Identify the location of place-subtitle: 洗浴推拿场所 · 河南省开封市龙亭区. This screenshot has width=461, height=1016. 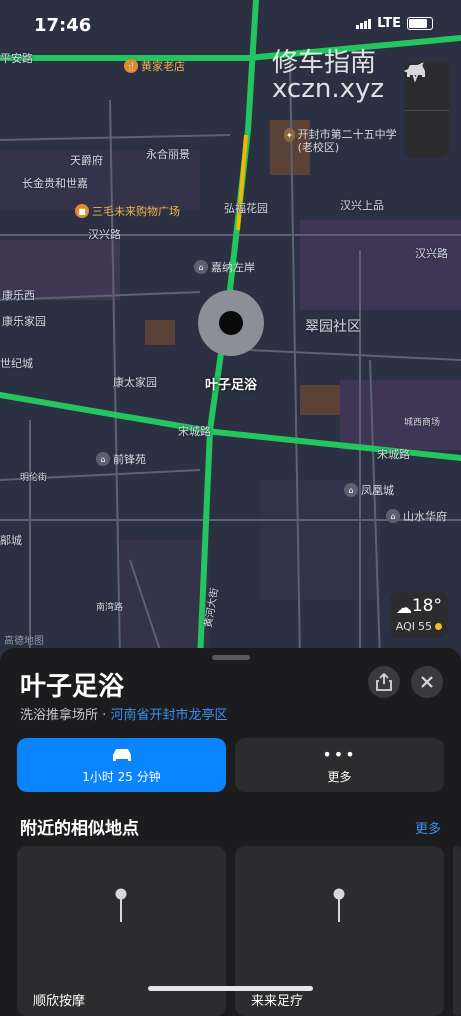
(124, 715).